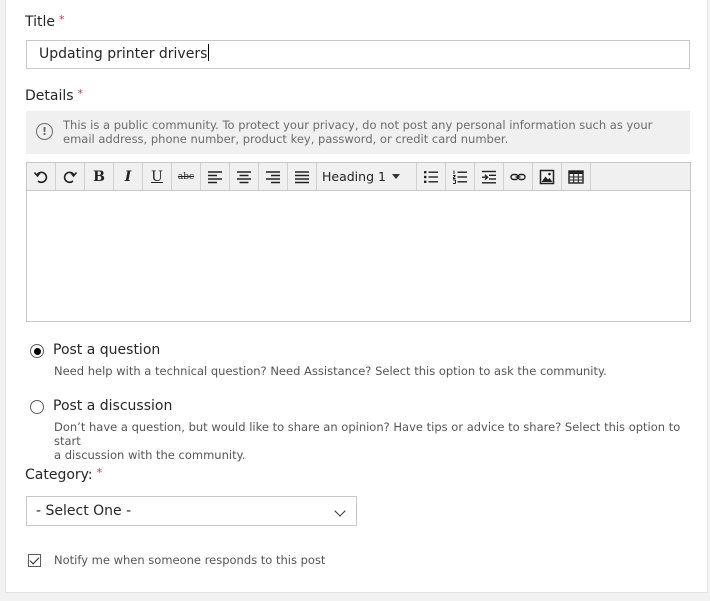 The width and height of the screenshot is (710, 601). I want to click on table-icon, so click(576, 176).